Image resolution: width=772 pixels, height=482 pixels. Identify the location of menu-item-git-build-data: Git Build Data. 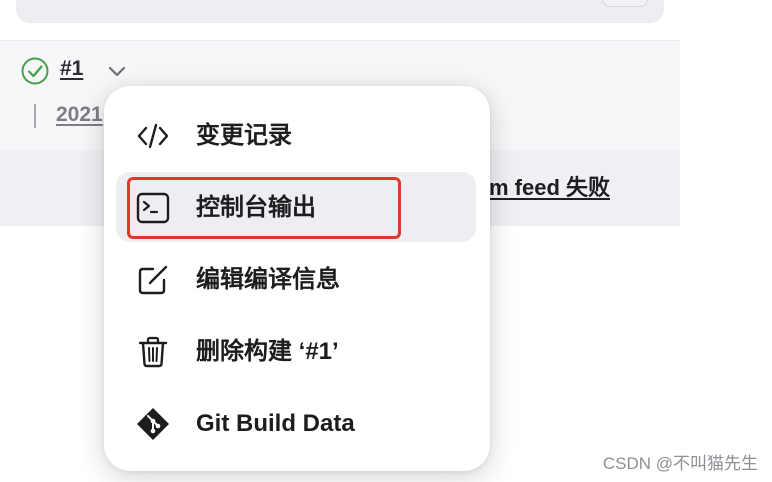
(296, 423).